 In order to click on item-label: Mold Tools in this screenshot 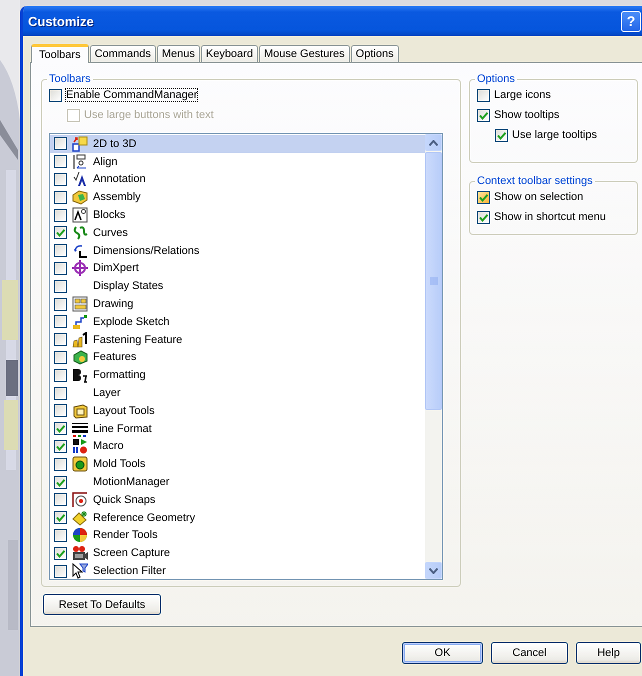, I will do `click(119, 464)`.